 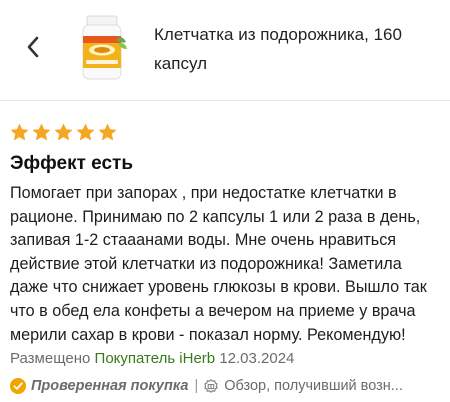 I want to click on back-button, so click(x=33, y=47).